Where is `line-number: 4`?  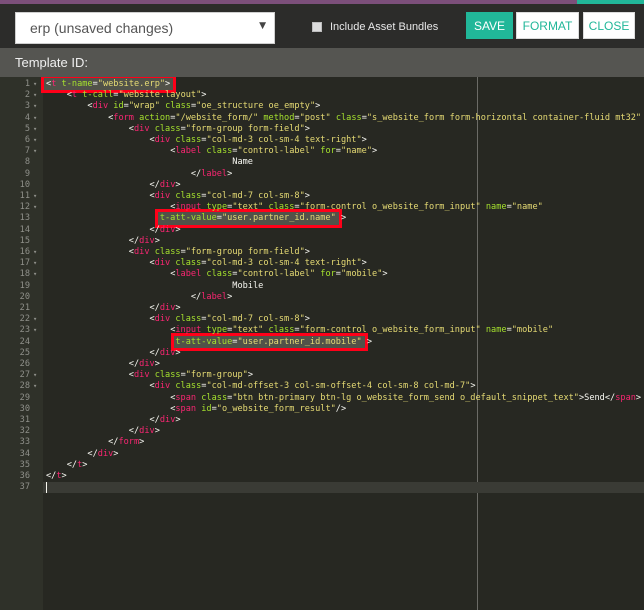 line-number: 4 is located at coordinates (27, 117).